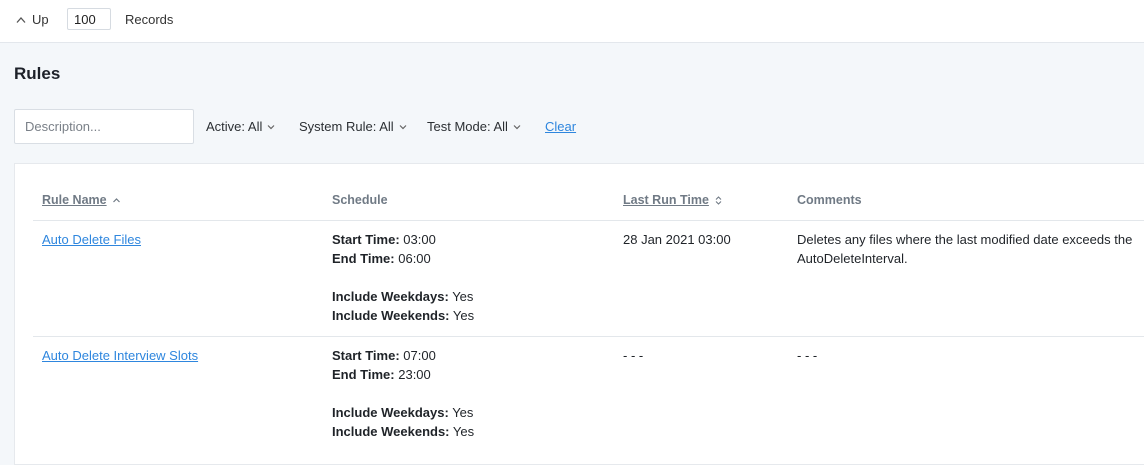 This screenshot has height=465, width=1144. I want to click on system-rule-filter-label: System Rule: All, so click(346, 126).